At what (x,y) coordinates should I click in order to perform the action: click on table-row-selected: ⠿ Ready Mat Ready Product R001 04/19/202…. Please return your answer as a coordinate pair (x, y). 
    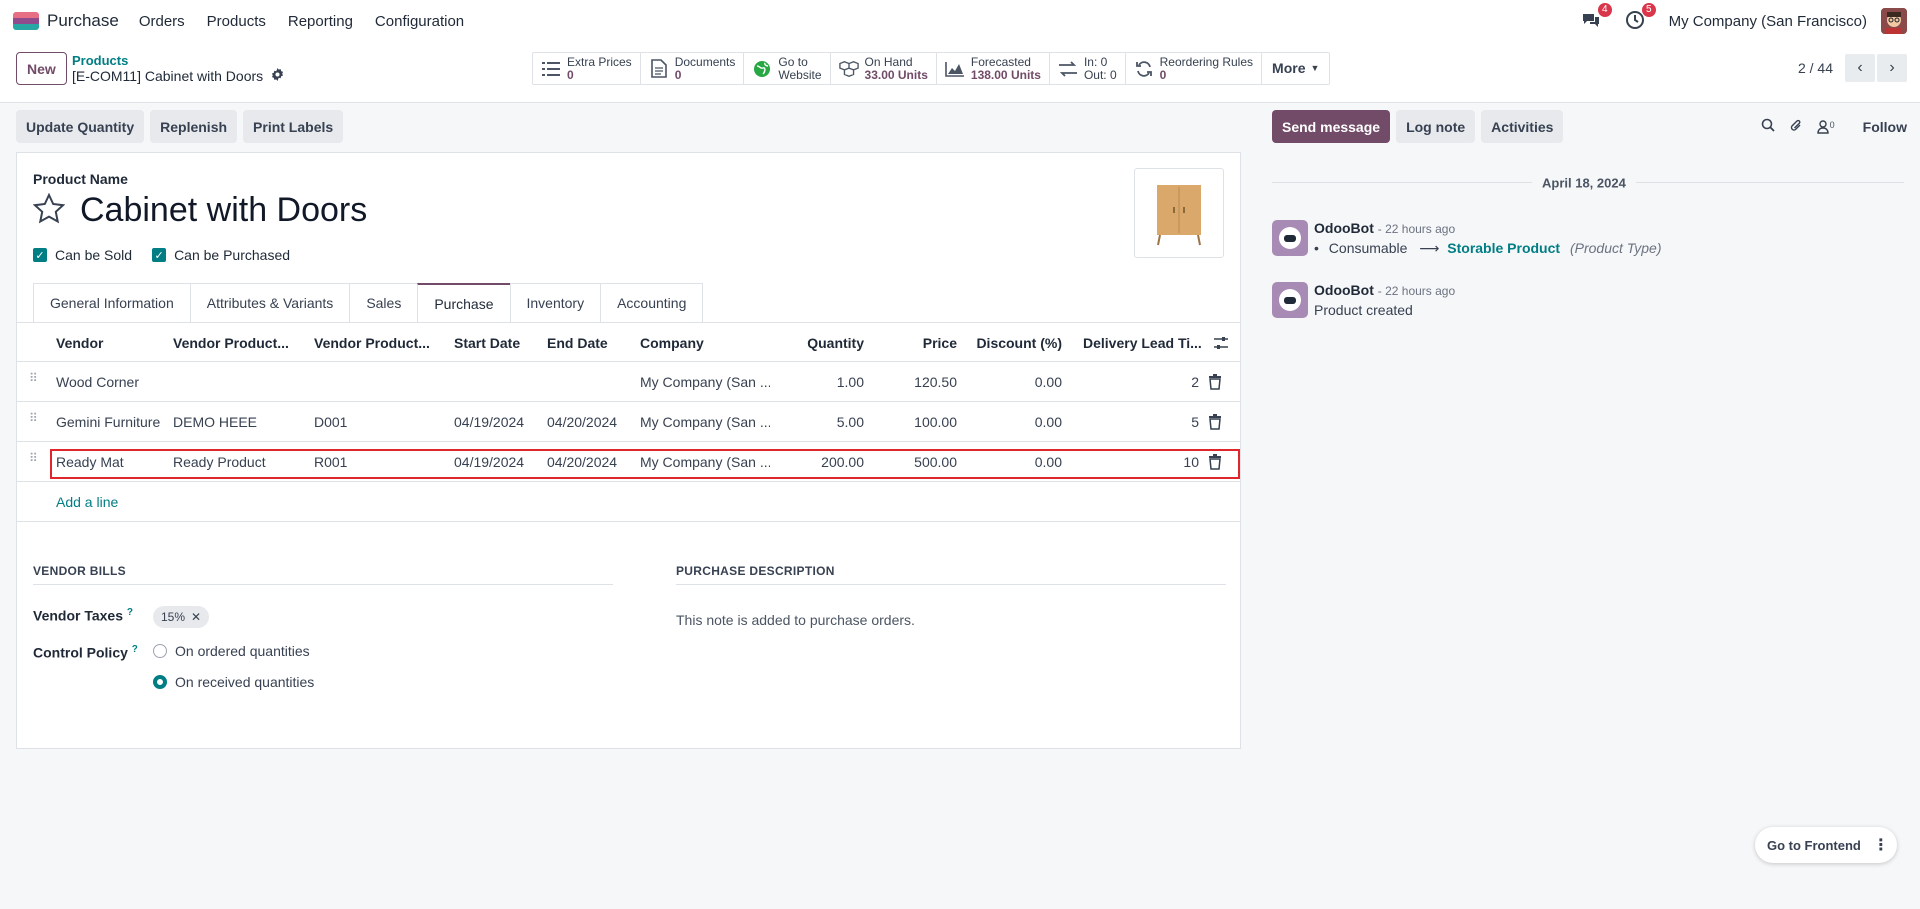
    Looking at the image, I should click on (628, 462).